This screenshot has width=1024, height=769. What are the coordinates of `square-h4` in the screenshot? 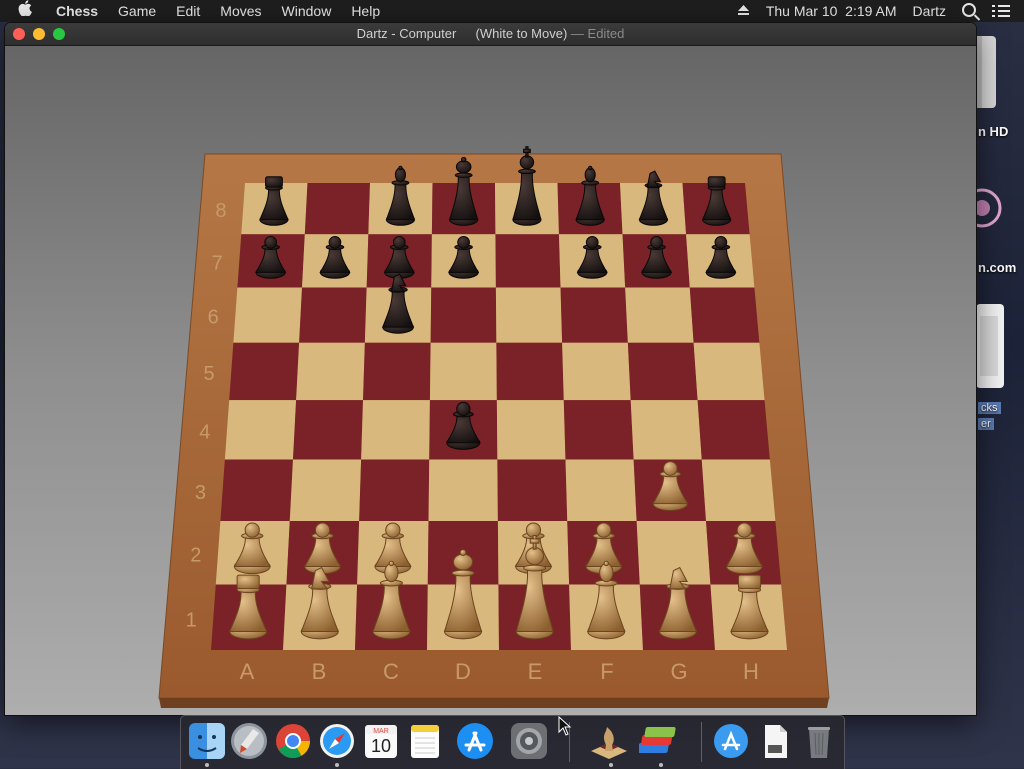 It's located at (733, 430).